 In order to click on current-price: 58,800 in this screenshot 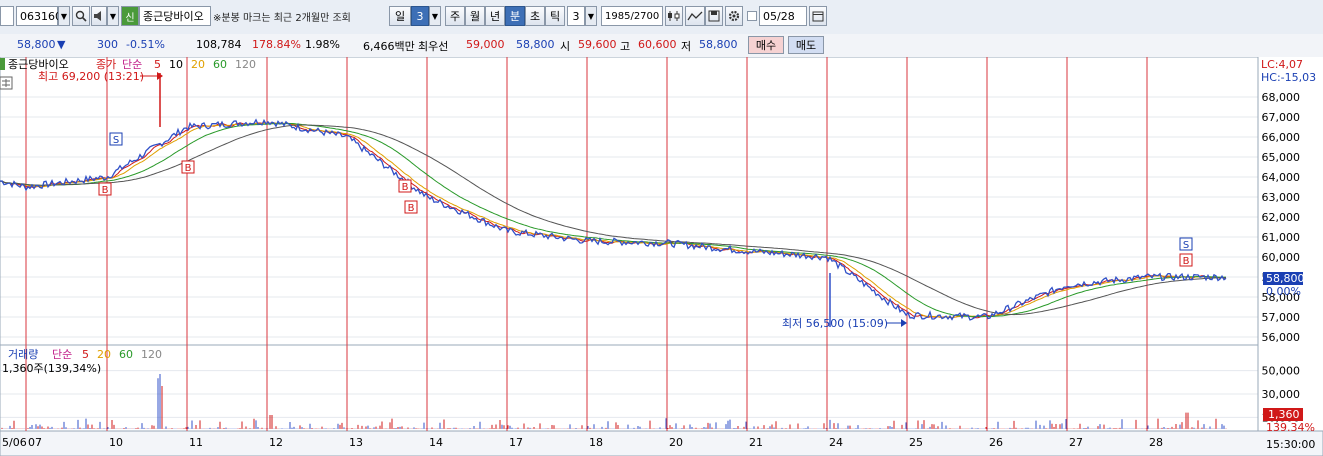, I will do `click(36, 44)`.